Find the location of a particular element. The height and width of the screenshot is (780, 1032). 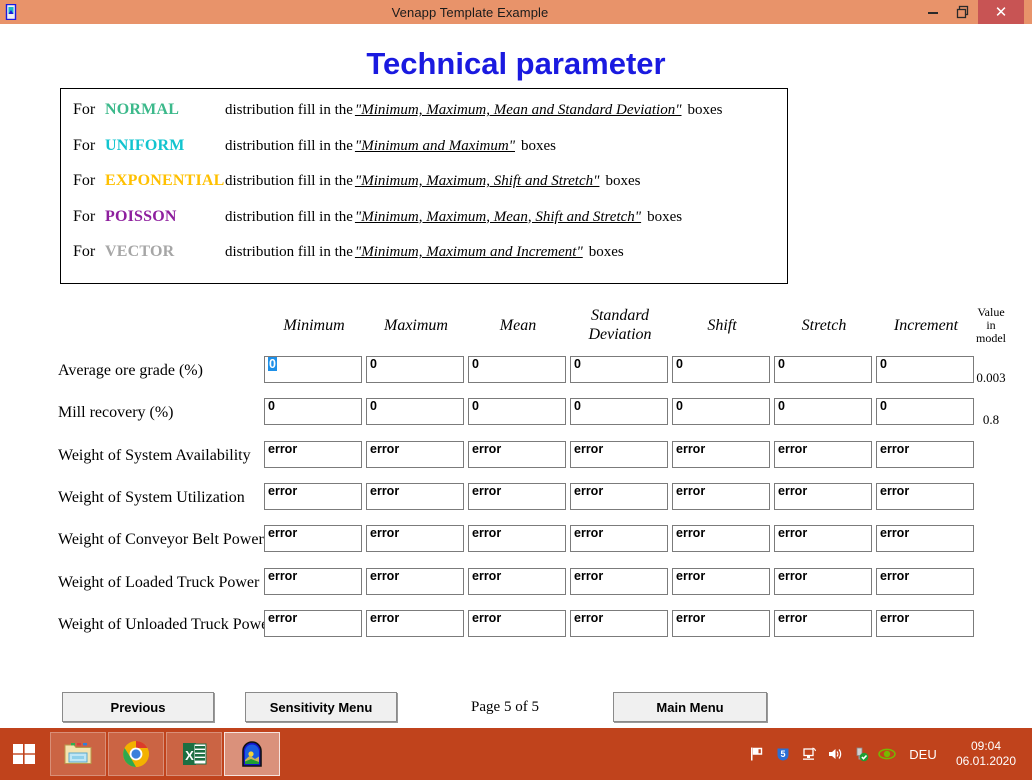

input-shift-row-4: error is located at coordinates (721, 496).